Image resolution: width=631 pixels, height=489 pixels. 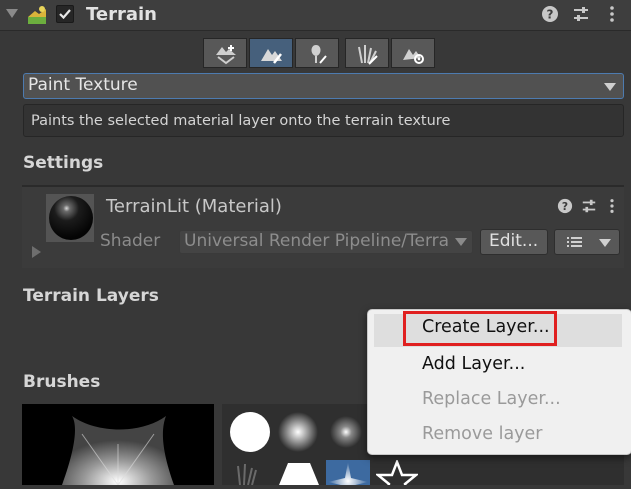 I want to click on material-expand-icon, so click(x=36, y=252).